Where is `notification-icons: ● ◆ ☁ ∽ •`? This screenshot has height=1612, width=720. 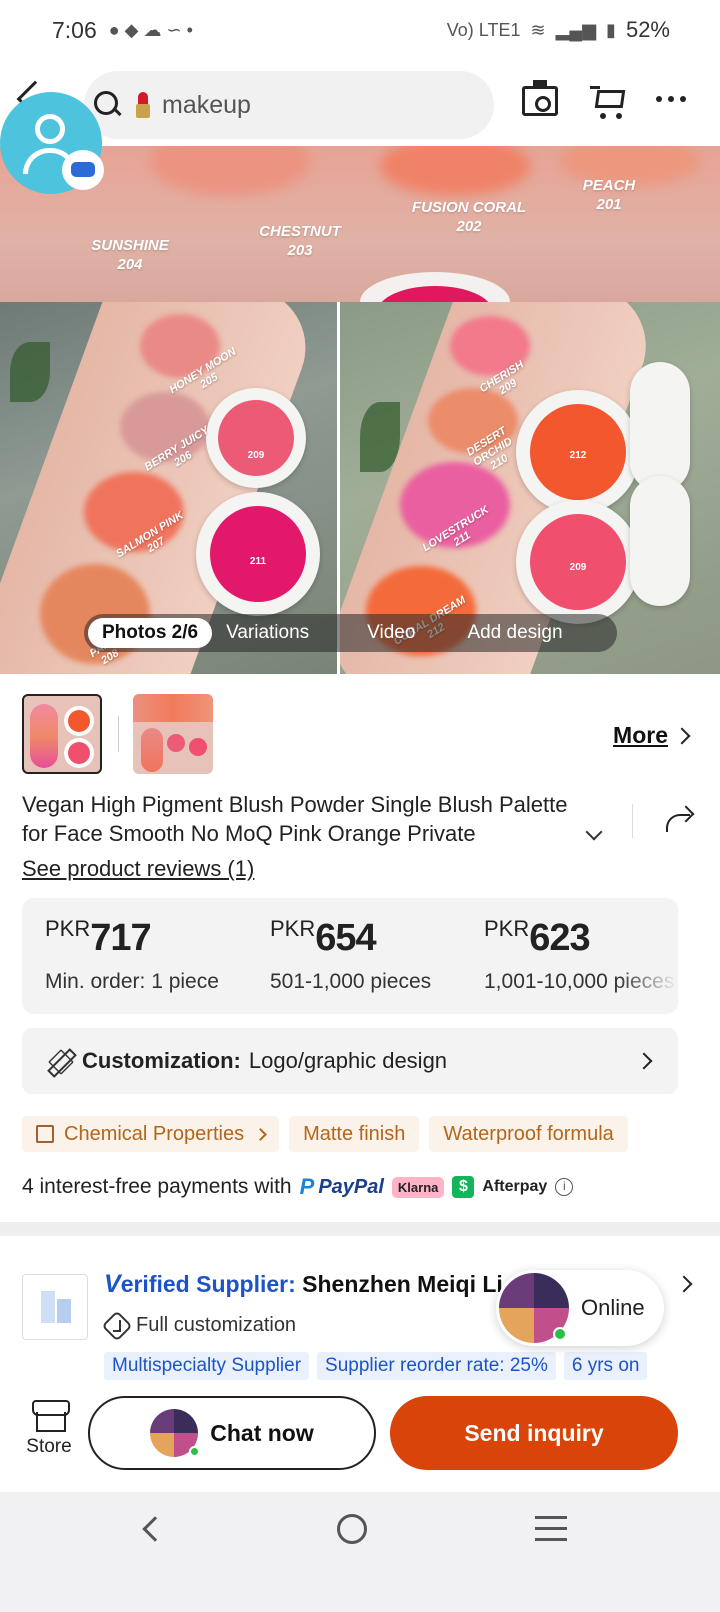 notification-icons: ● ◆ ☁ ∽ • is located at coordinates (150, 29).